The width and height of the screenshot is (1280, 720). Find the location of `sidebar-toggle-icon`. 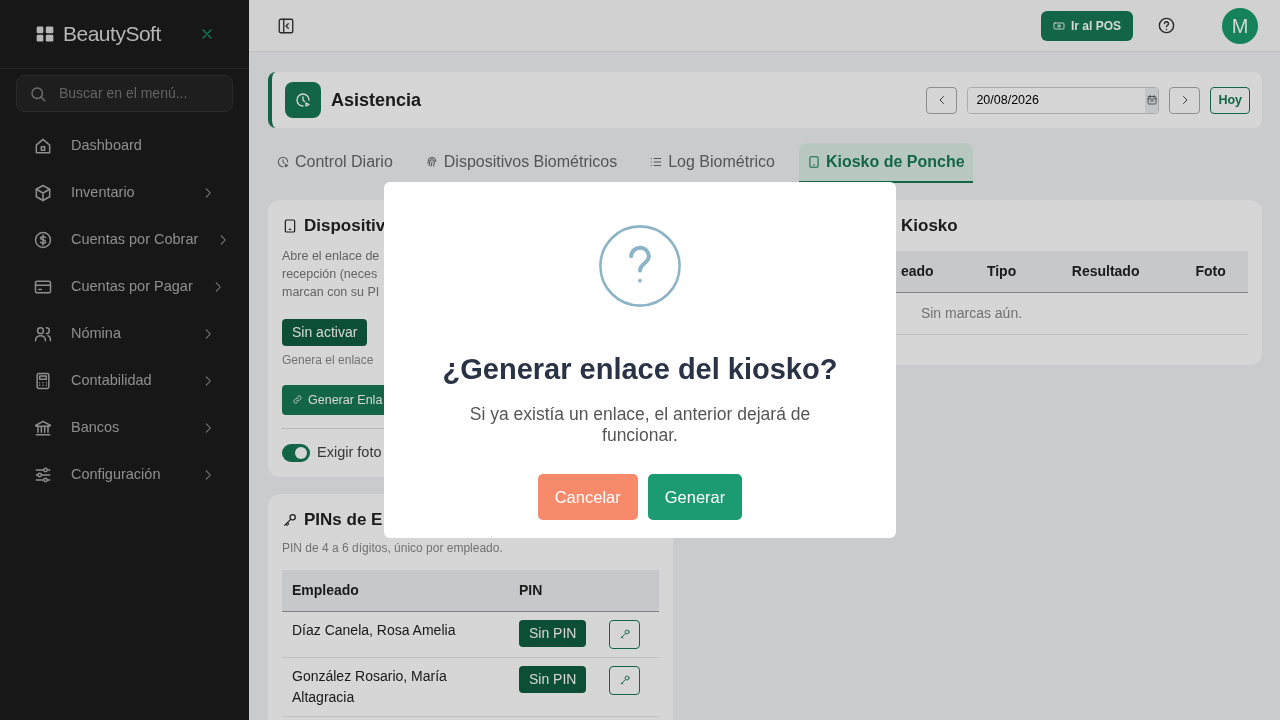

sidebar-toggle-icon is located at coordinates (286, 25).